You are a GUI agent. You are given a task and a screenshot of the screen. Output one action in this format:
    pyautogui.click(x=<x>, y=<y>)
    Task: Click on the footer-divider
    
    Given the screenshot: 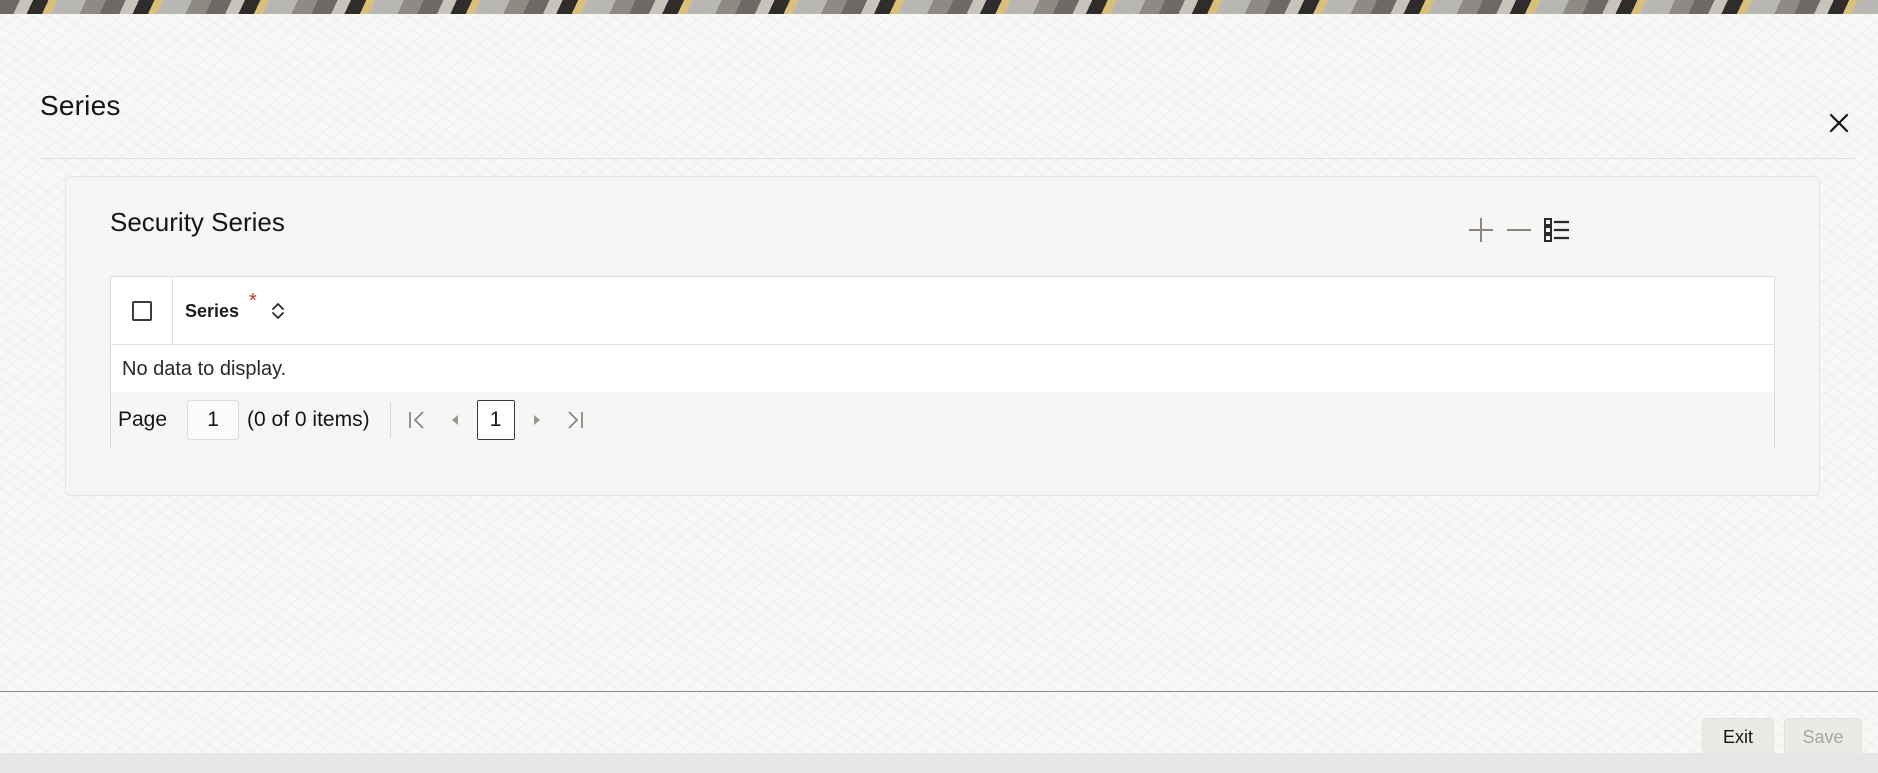 What is the action you would take?
    pyautogui.click(x=939, y=691)
    